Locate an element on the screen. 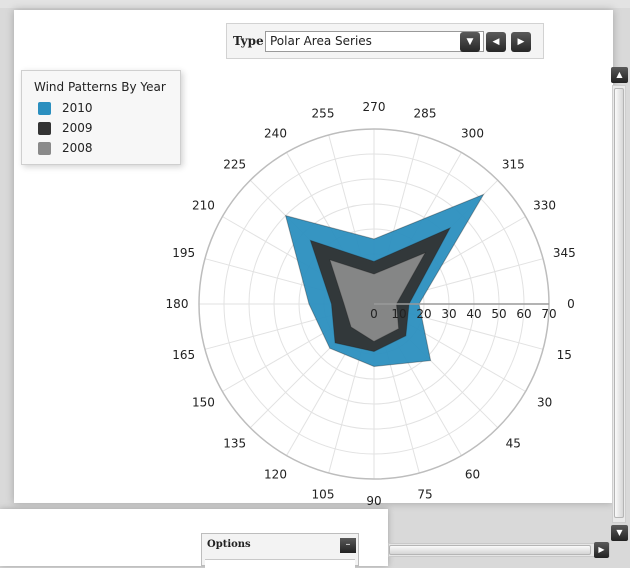 The image size is (630, 568). angle-tick-label: 105 is located at coordinates (323, 494).